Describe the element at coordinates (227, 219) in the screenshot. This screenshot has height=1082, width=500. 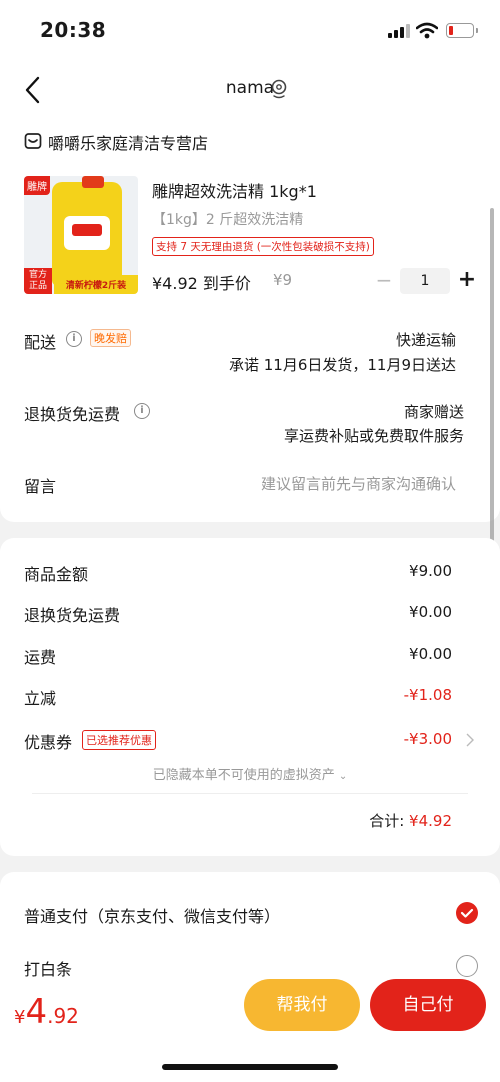
I see `product-spec: 【1kg】2 斤超效洗洁精` at that location.